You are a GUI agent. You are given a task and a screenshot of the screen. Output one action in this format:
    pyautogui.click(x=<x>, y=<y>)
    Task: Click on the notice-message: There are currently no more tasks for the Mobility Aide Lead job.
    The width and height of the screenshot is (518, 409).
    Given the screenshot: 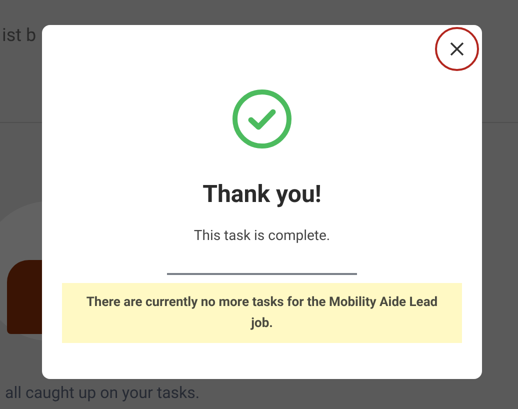 What is the action you would take?
    pyautogui.click(x=262, y=313)
    